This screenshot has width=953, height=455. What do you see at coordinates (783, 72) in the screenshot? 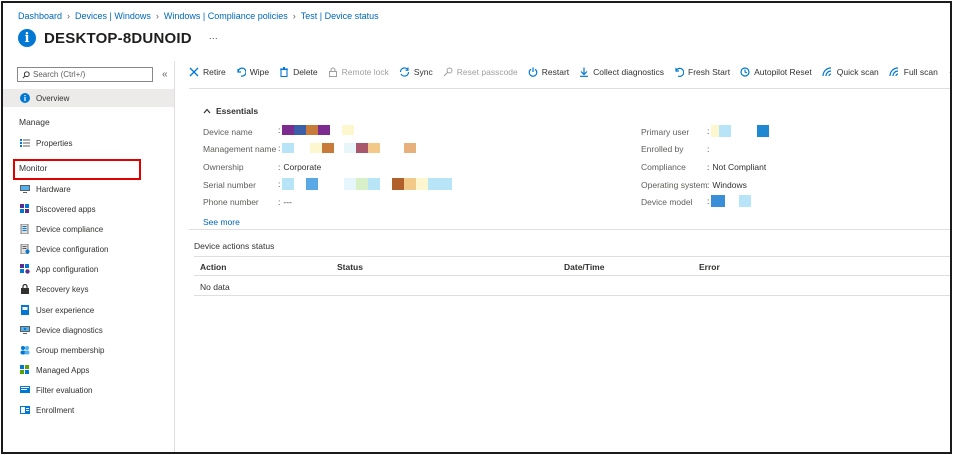
I see `autopilot-reset-label: Autopilot Reset` at bounding box center [783, 72].